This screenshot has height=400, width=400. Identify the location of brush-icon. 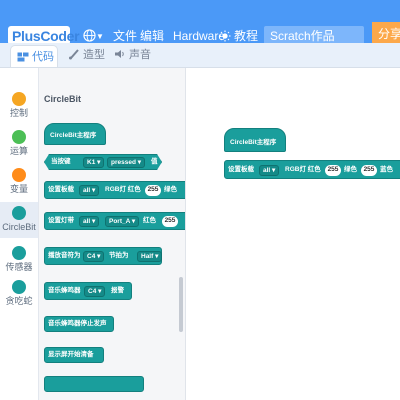
(74, 54).